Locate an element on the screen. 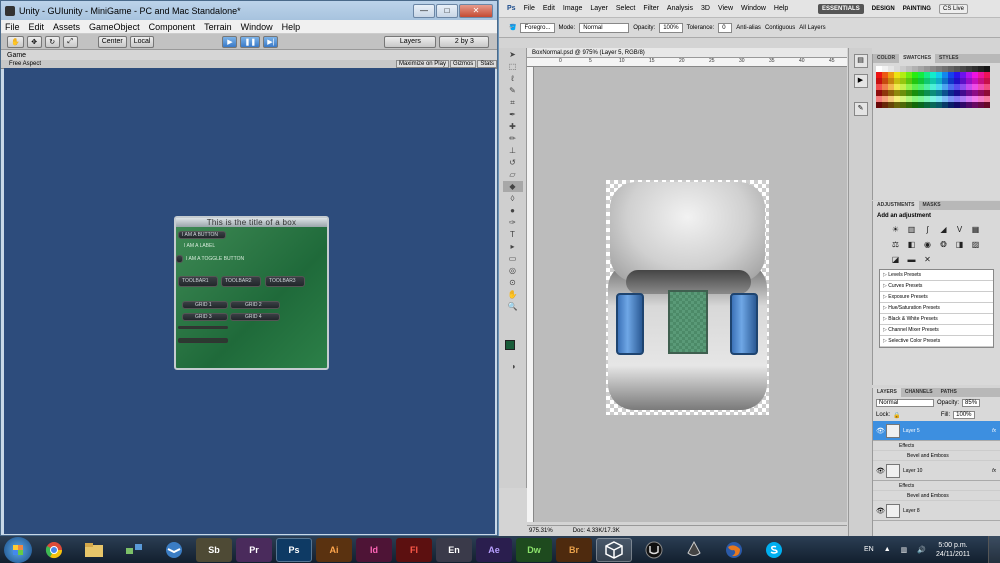 Image resolution: width=1000 pixels, height=563 pixels. brightness-icon: ☀ is located at coordinates (895, 230).